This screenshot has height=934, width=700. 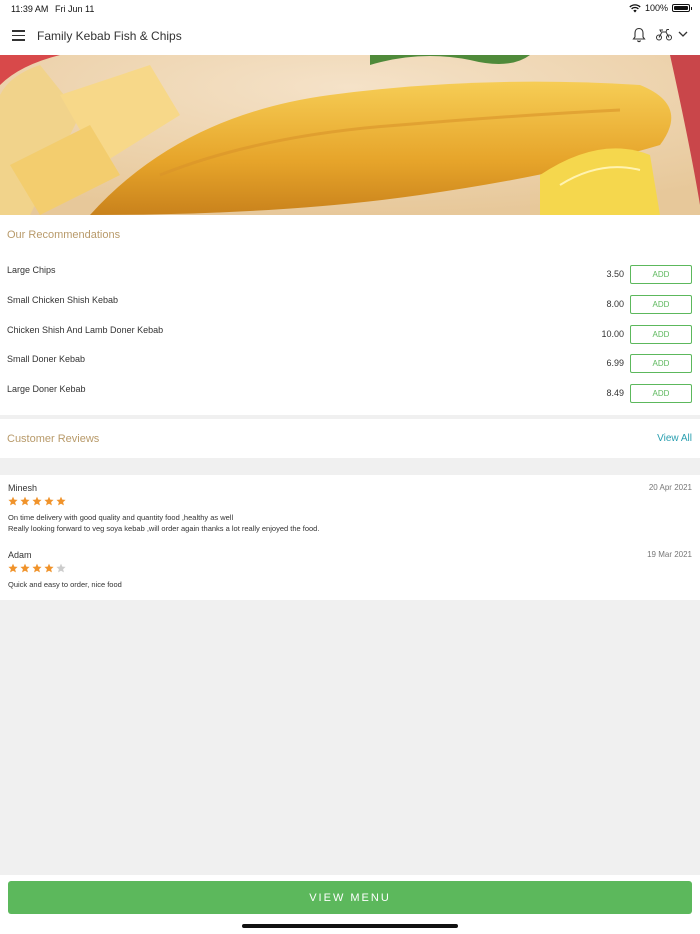 I want to click on status-indicators: 100%, so click(x=660, y=8).